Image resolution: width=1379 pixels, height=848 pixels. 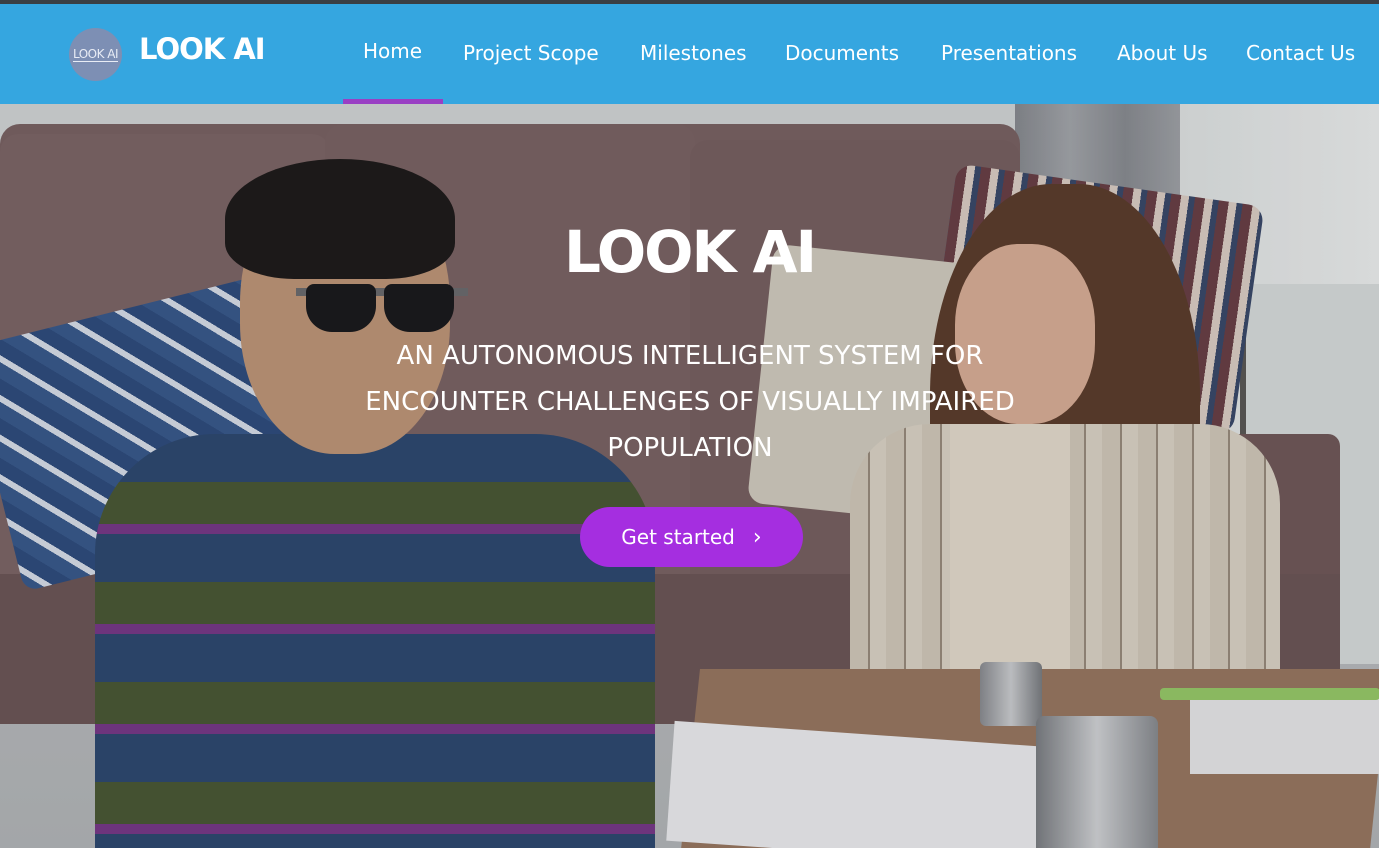 I want to click on active-nav-indicator, so click(x=393, y=101).